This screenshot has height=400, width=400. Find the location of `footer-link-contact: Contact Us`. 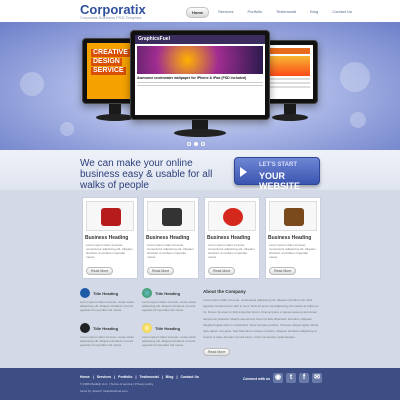

footer-link-contact: Contact Us is located at coordinates (189, 377).